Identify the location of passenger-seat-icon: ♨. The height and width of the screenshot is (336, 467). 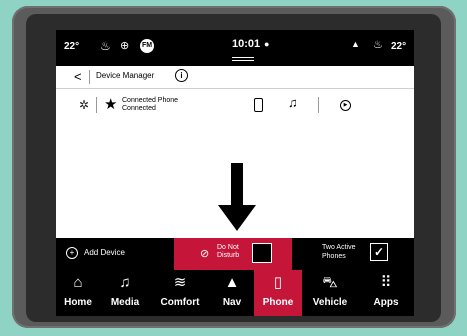
(378, 44).